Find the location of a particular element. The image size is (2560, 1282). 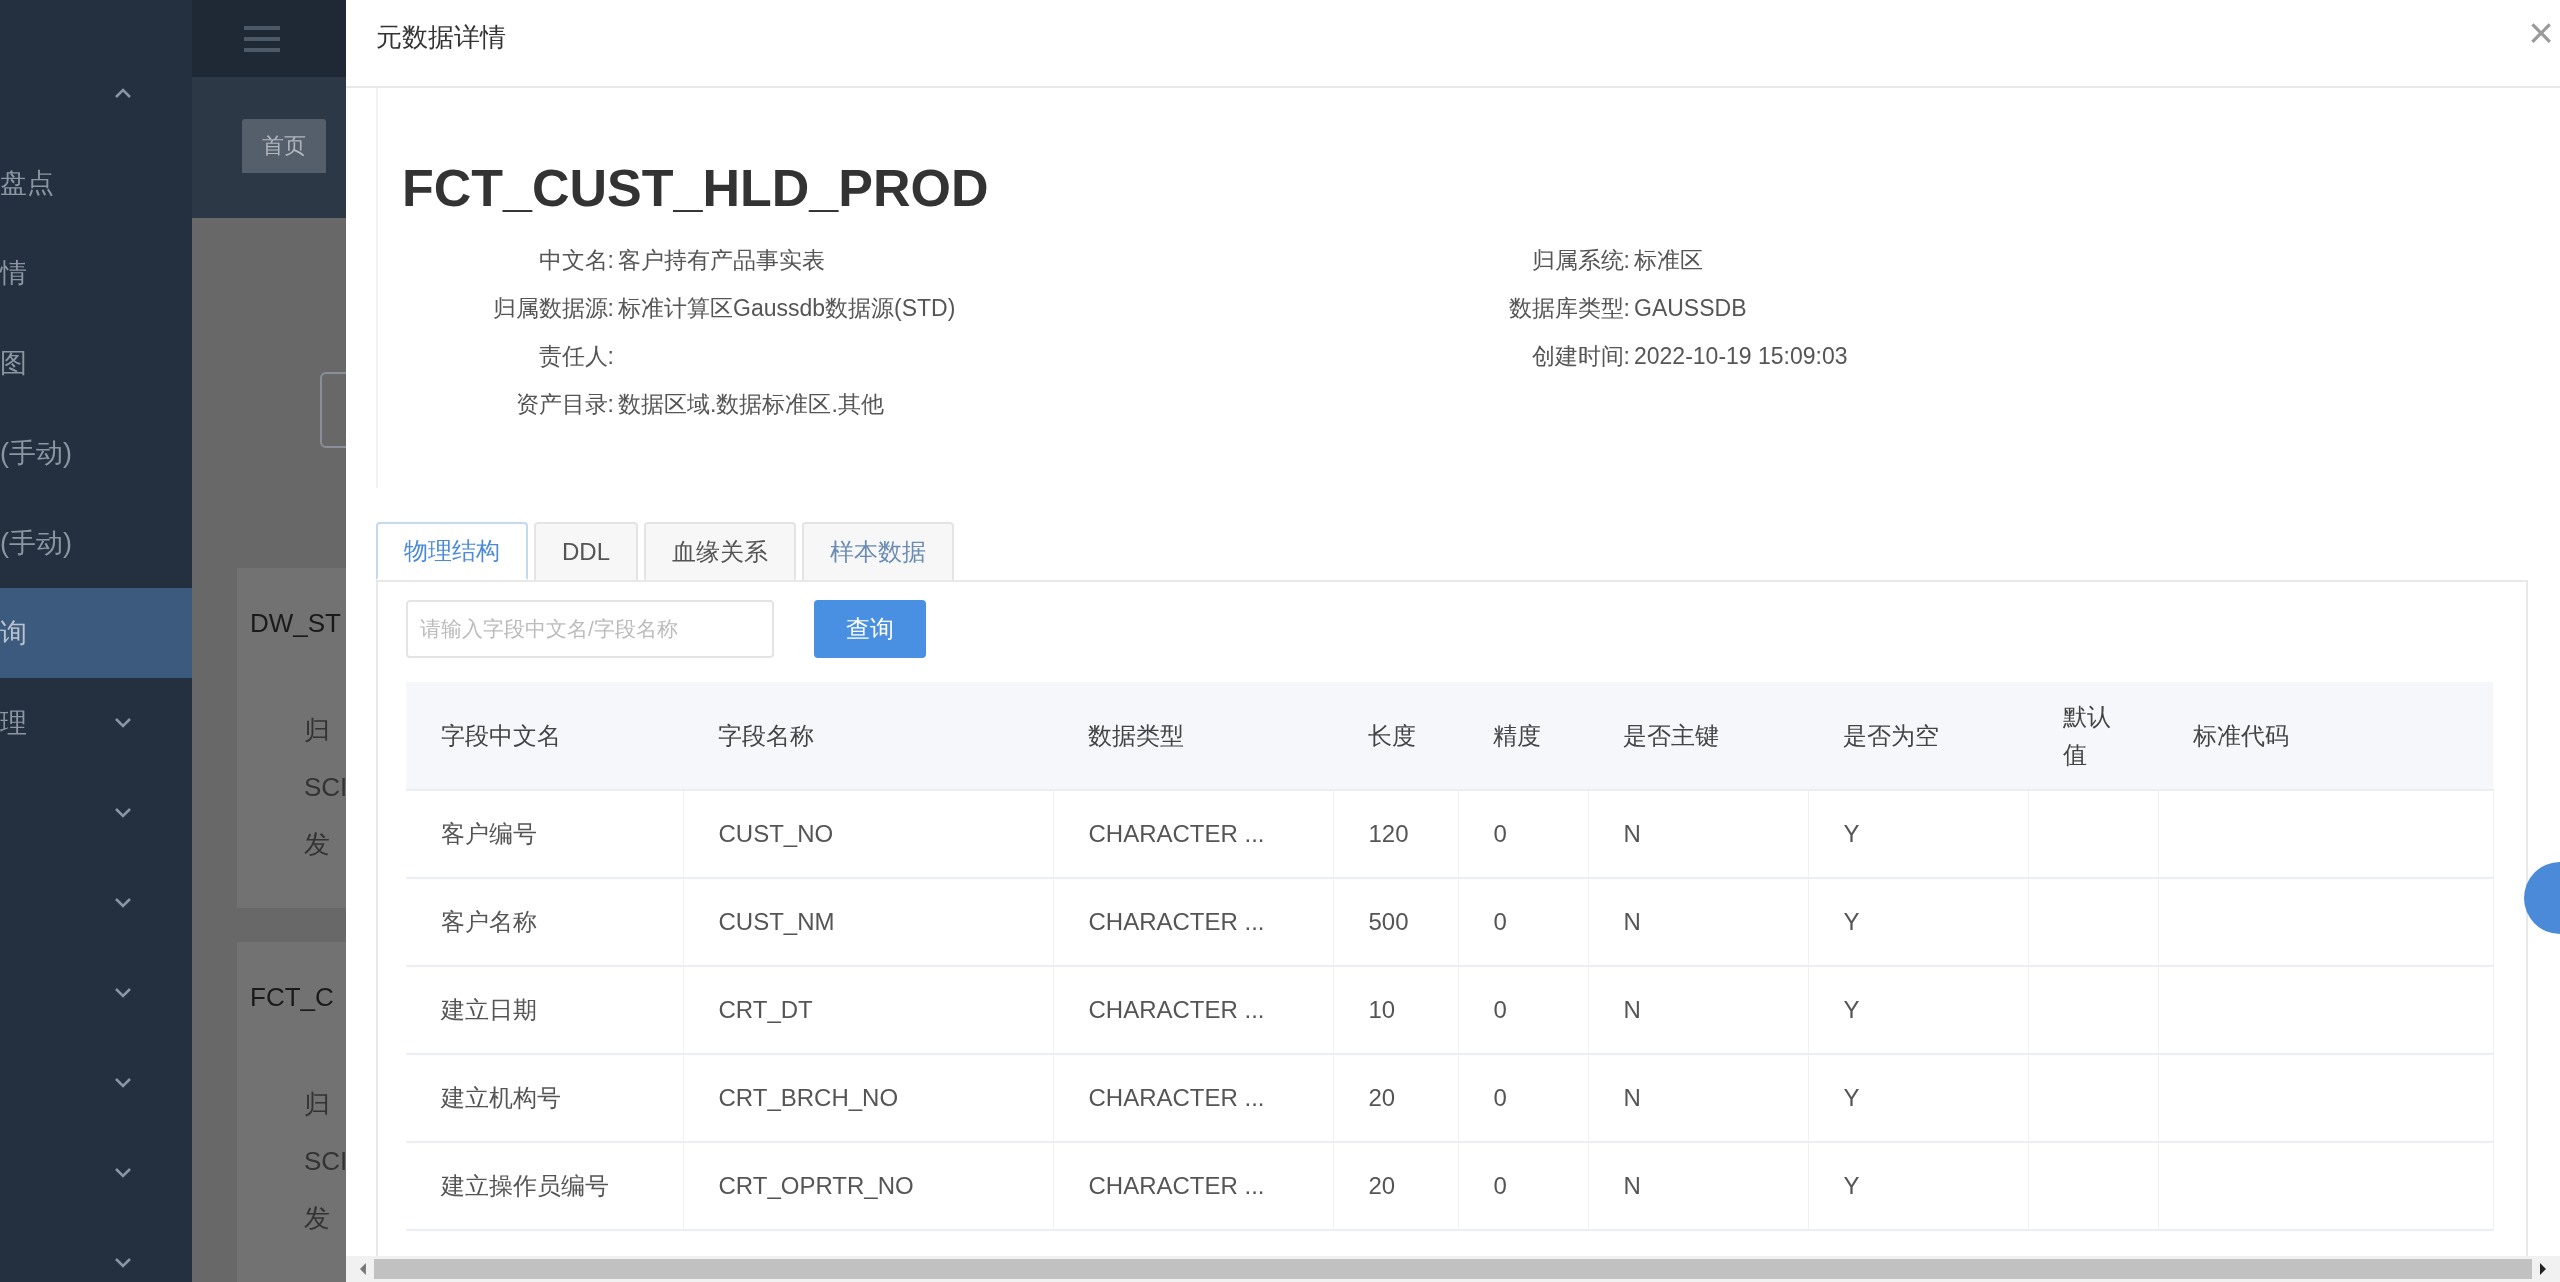

field-label: 归属数据源: is located at coordinates (552, 308).